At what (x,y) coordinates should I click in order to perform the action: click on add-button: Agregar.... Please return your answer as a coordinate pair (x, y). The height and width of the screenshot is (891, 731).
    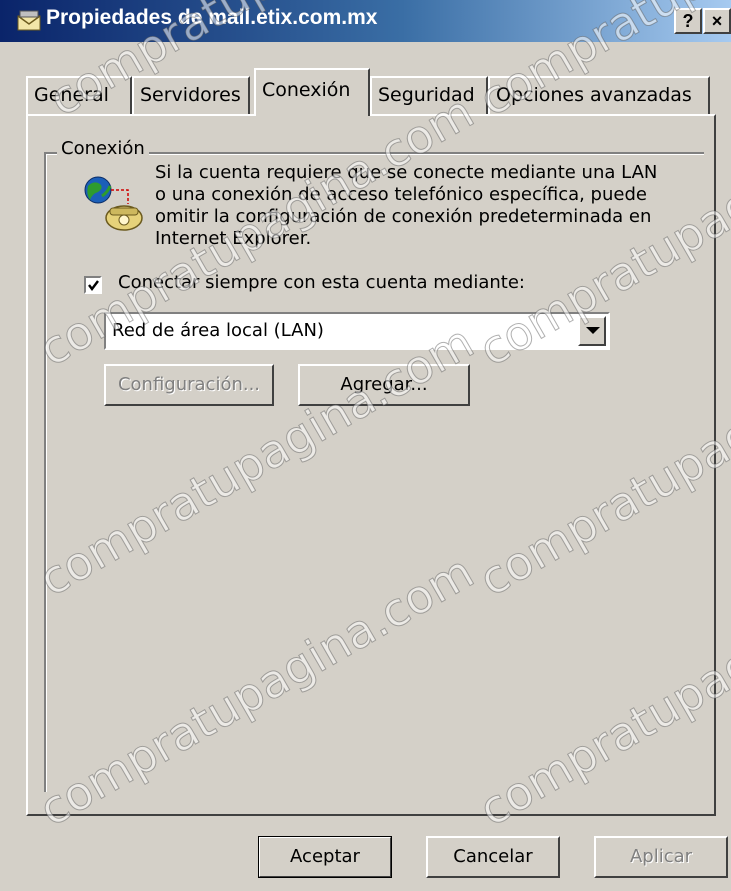
    Looking at the image, I should click on (384, 385).